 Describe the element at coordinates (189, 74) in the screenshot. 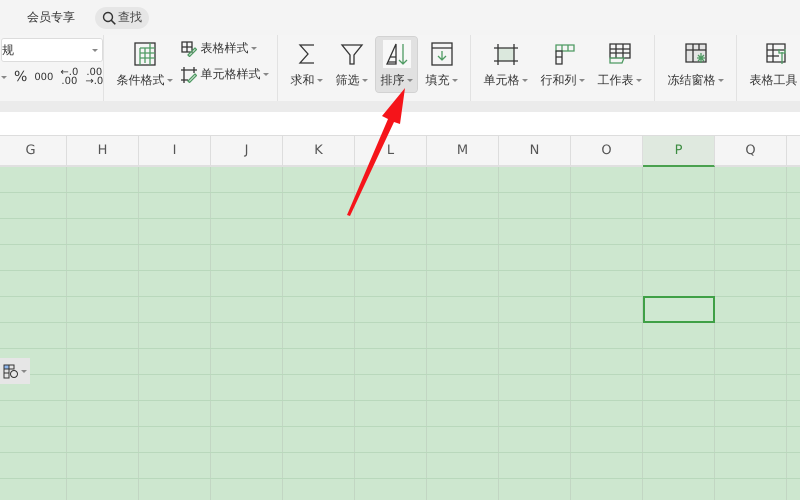

I see `cell-brush-icon` at that location.